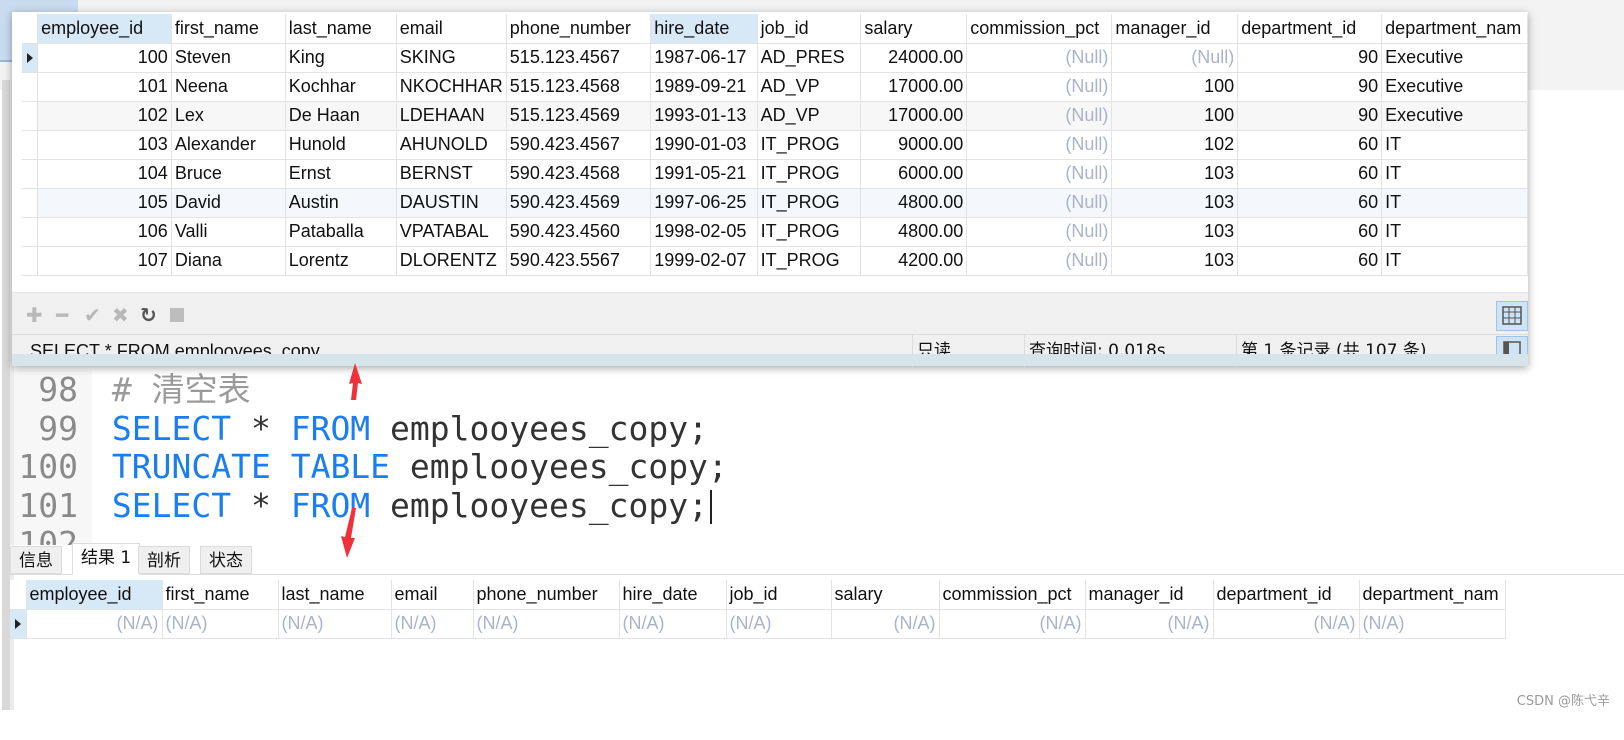 Image resolution: width=1624 pixels, height=740 pixels. Describe the element at coordinates (579, 87) in the screenshot. I see `cell-phone-number: 515.123.4568` at that location.